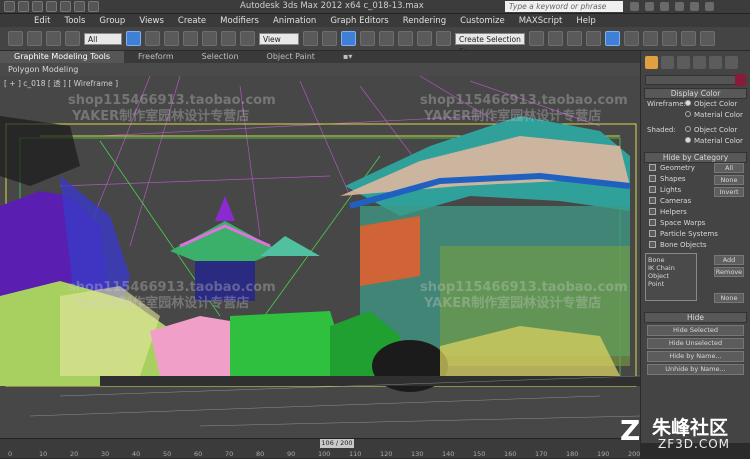 This screenshot has height=459, width=750. Describe the element at coordinates (714, 141) in the screenshot. I see `shaded-material-color-radio: Material Color` at that location.